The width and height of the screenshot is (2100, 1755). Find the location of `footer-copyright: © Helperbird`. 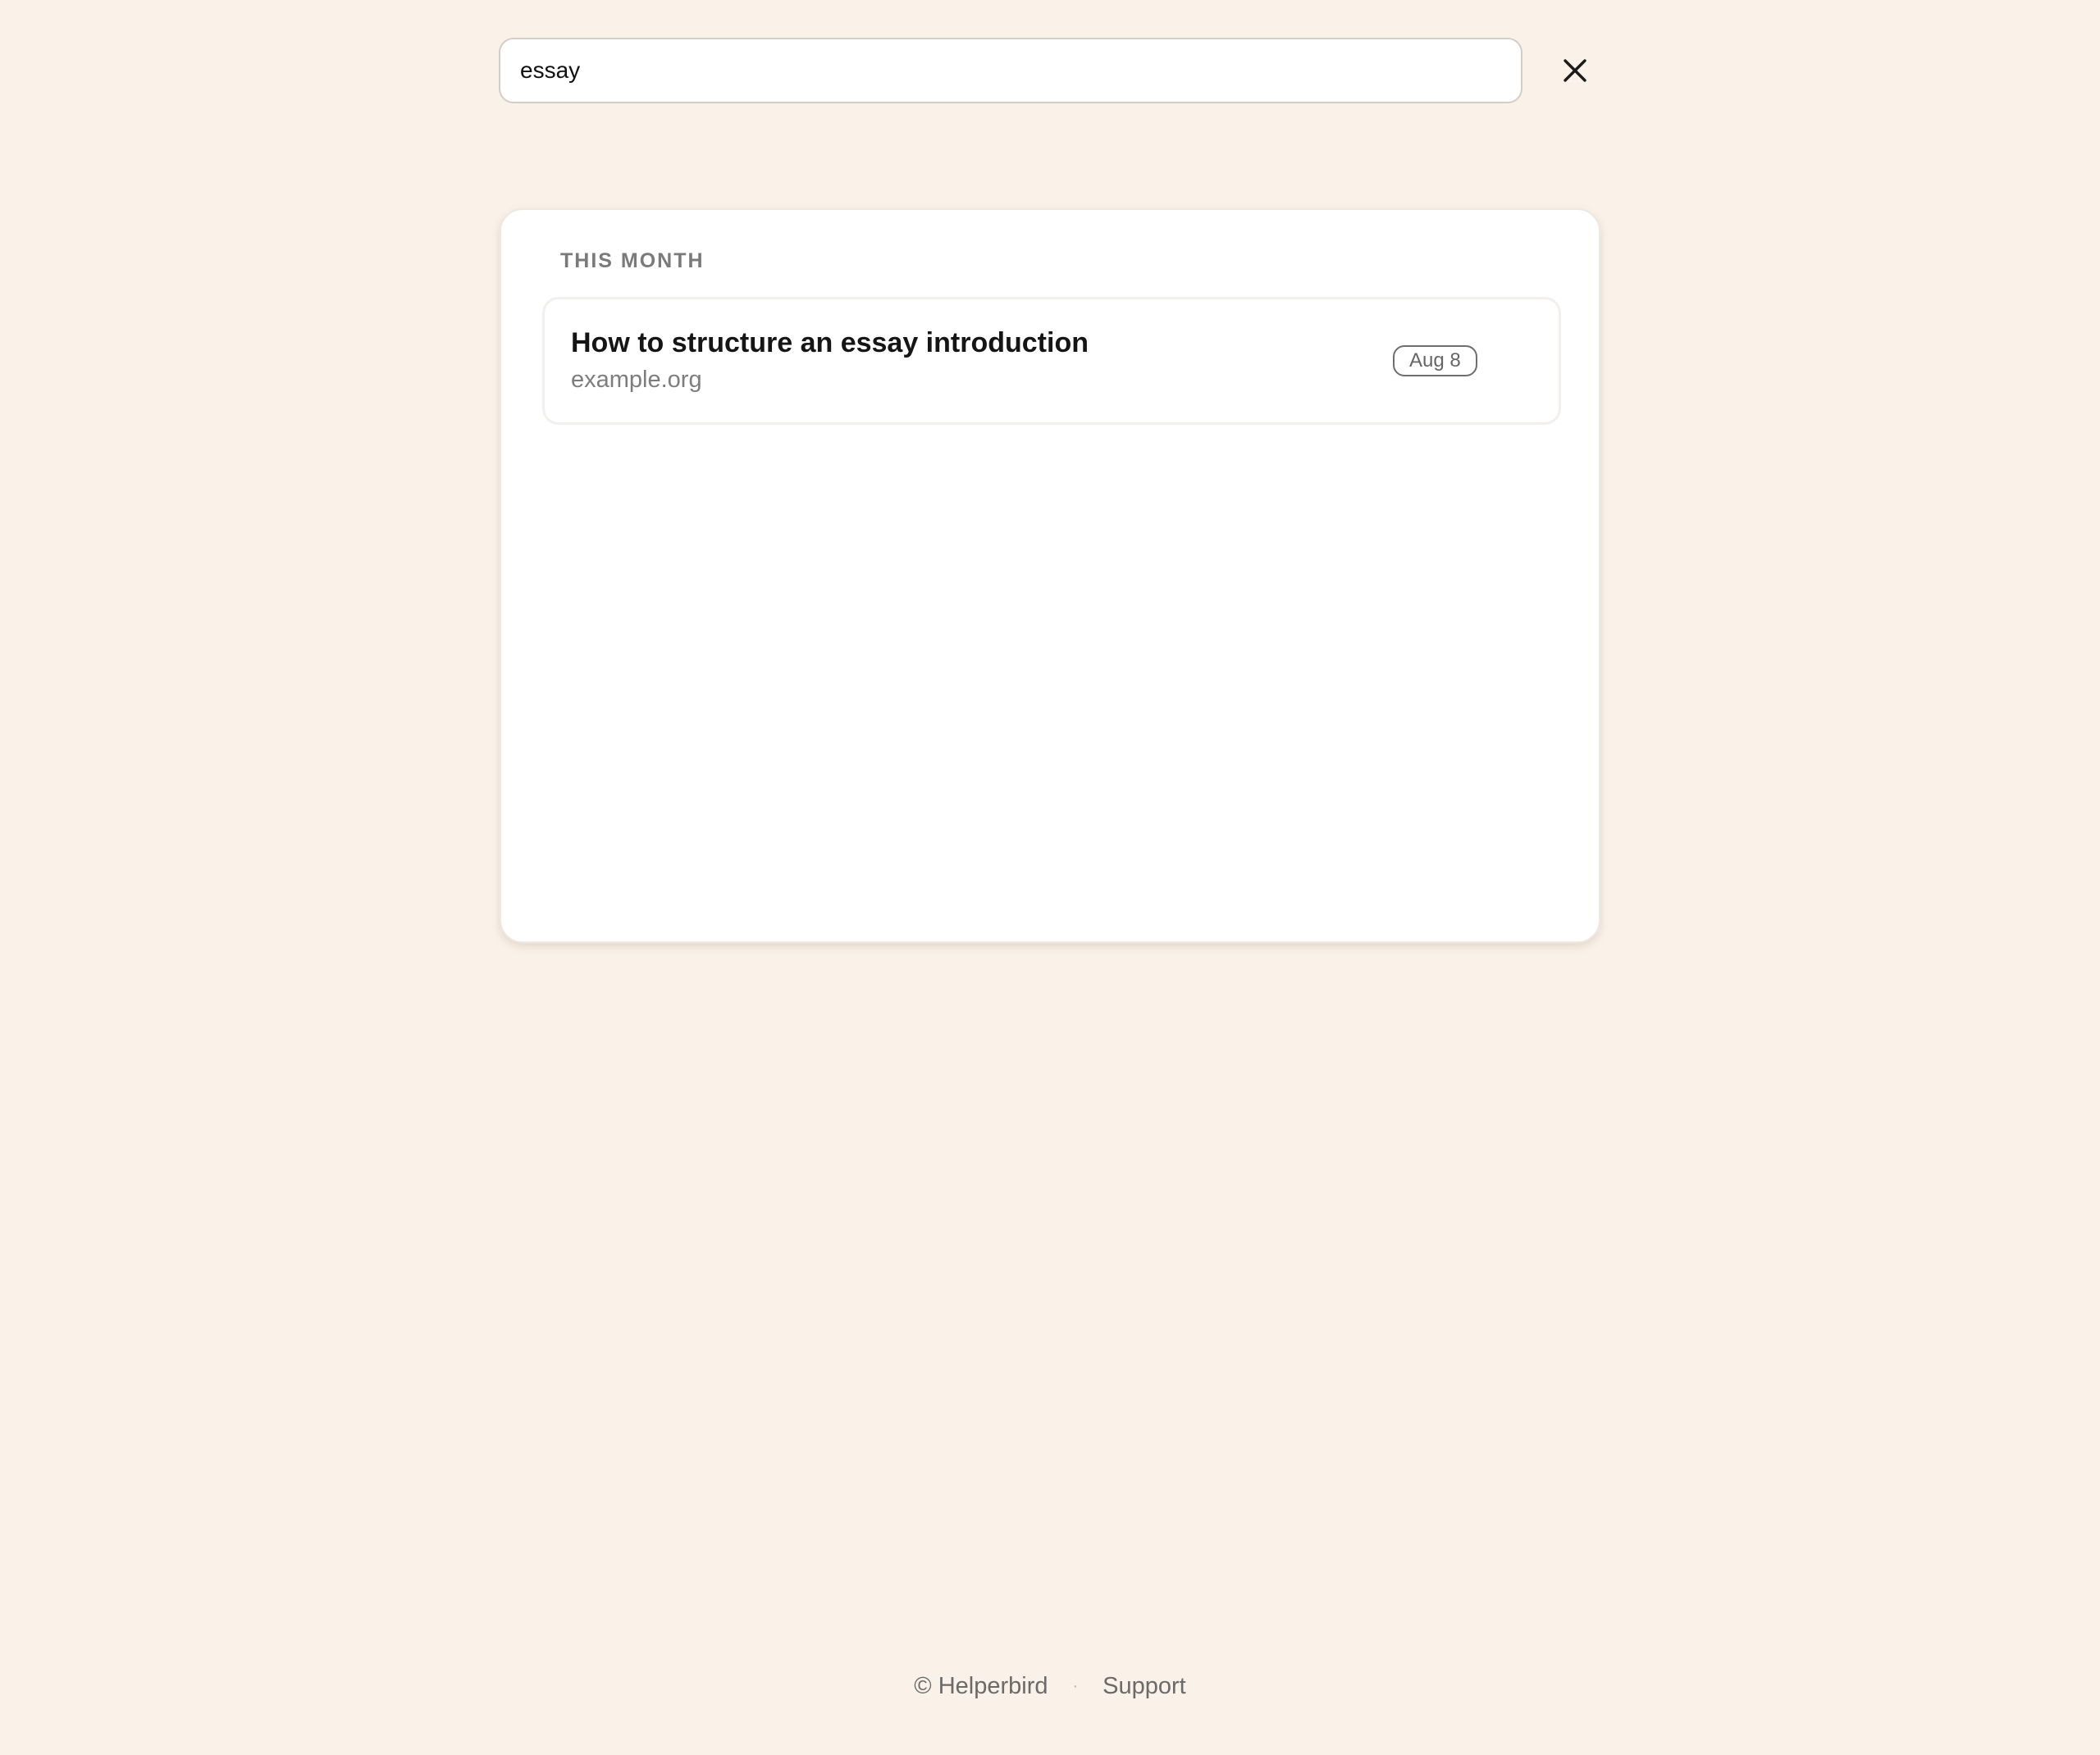

footer-copyright: © Helperbird is located at coordinates (981, 1685).